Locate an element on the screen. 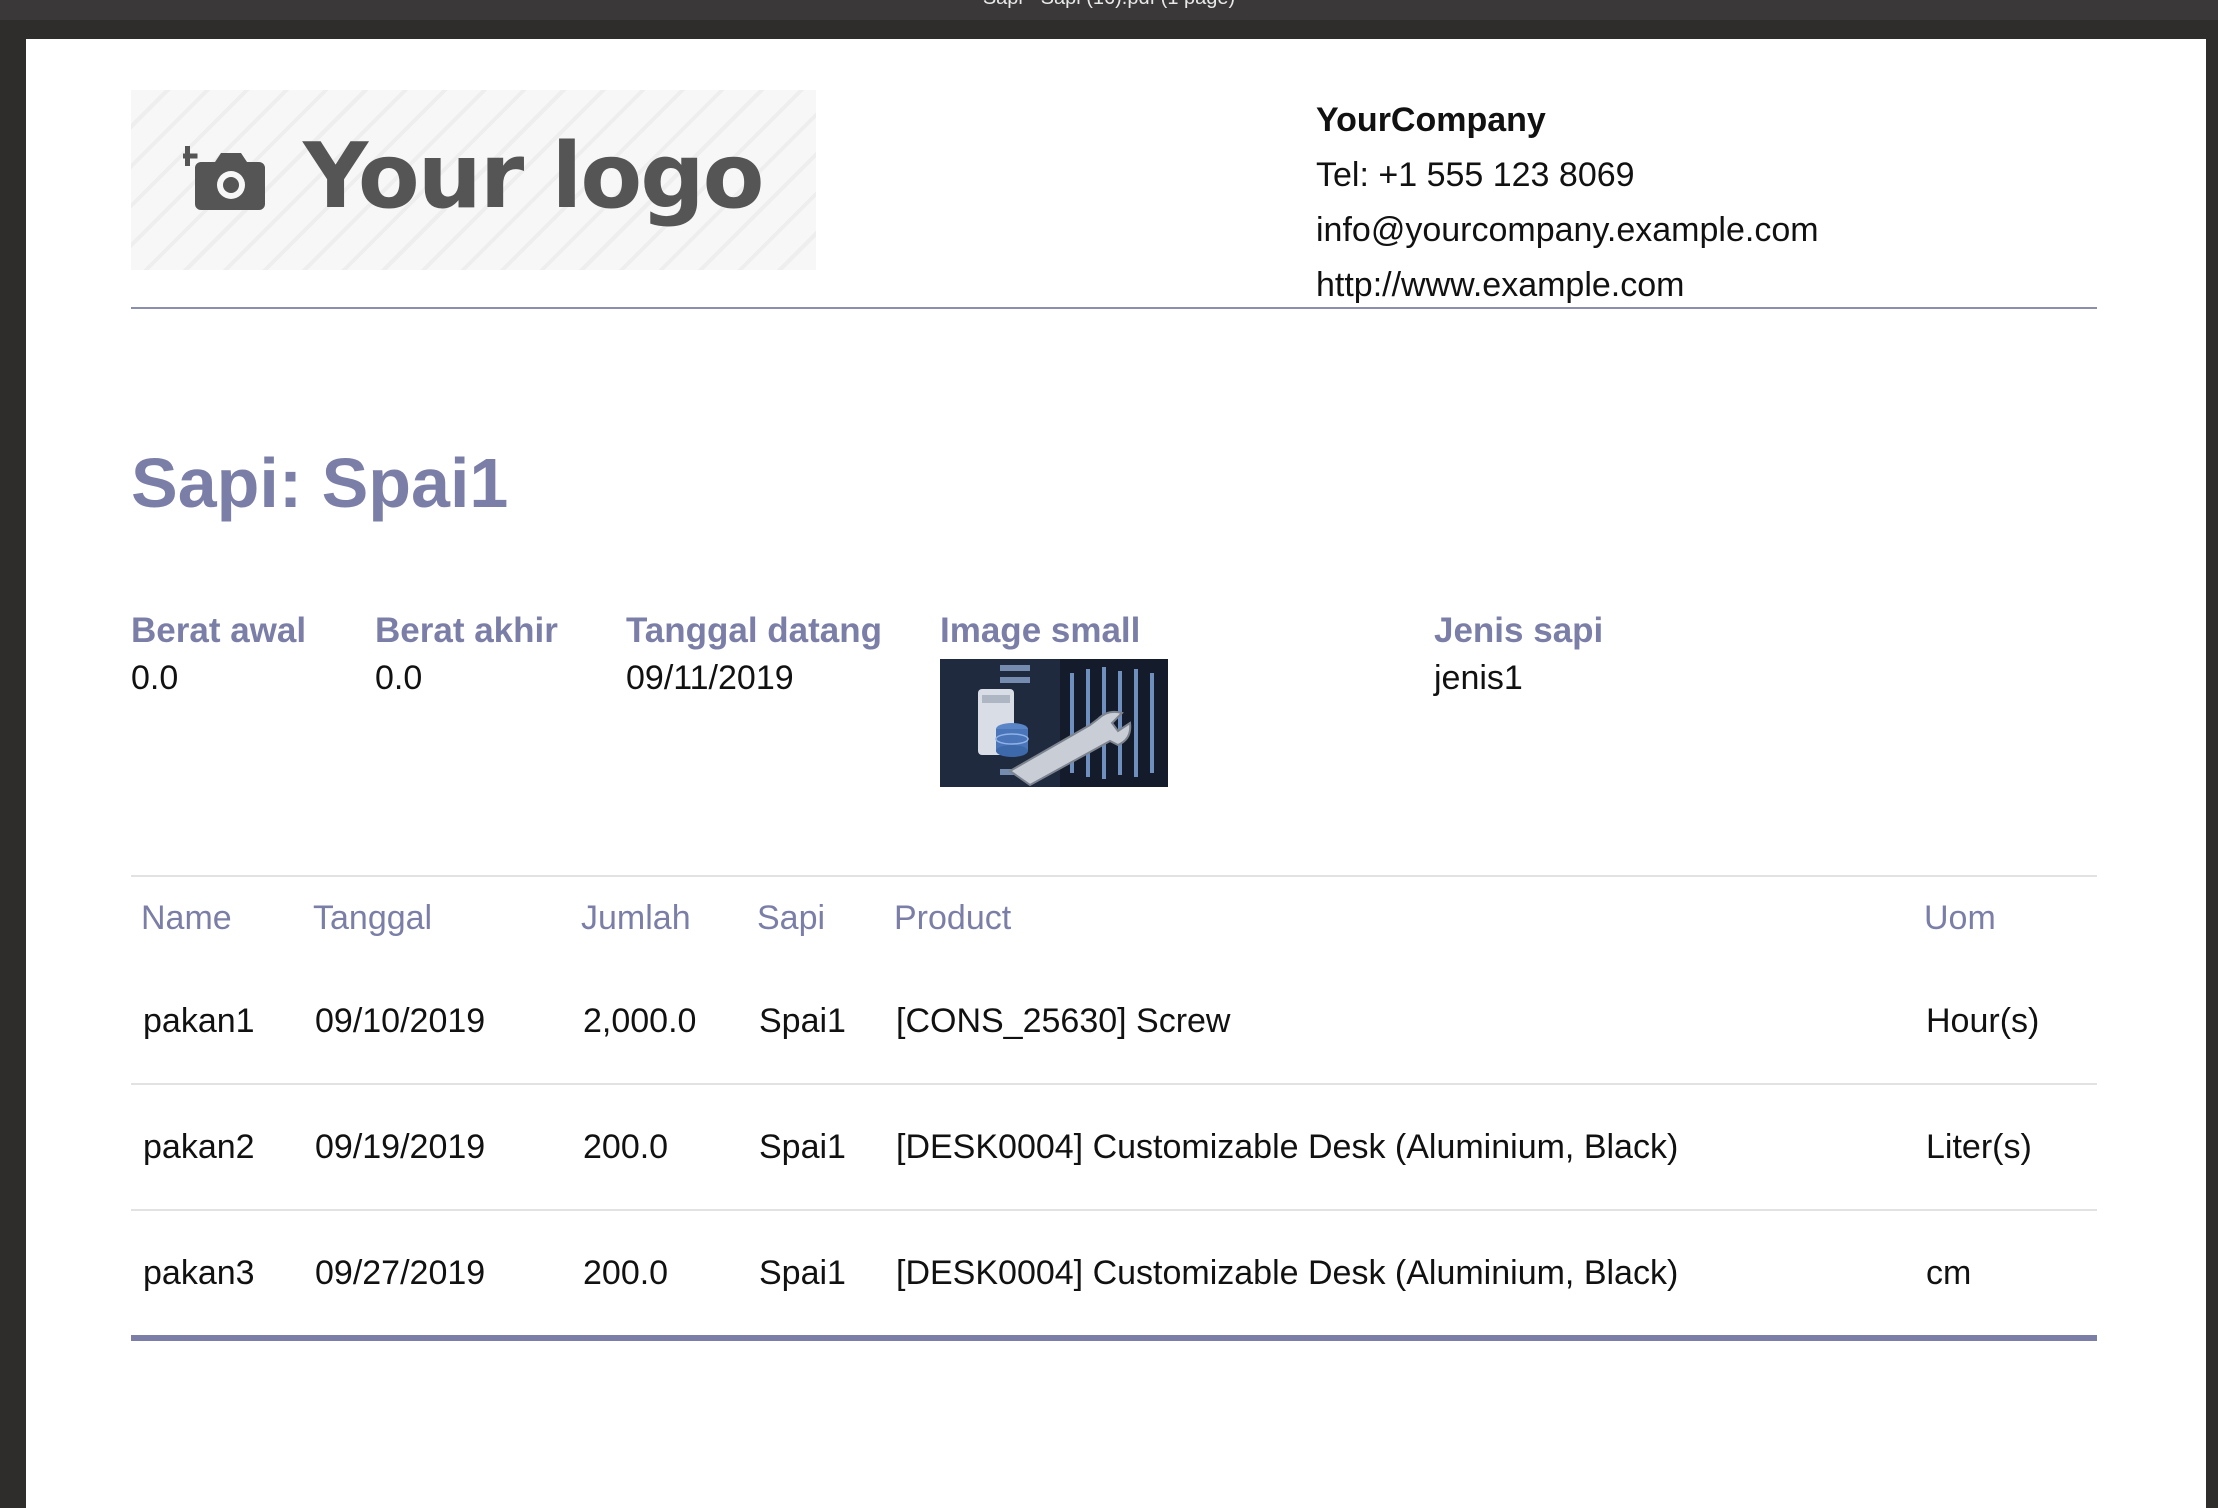  field-berat-akhir: Berat akhir 0.0 is located at coordinates (466, 654).